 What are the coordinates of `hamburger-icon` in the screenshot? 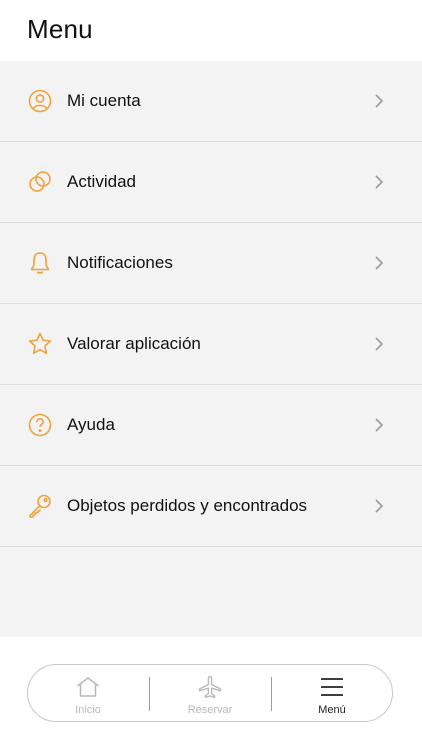 It's located at (332, 687).